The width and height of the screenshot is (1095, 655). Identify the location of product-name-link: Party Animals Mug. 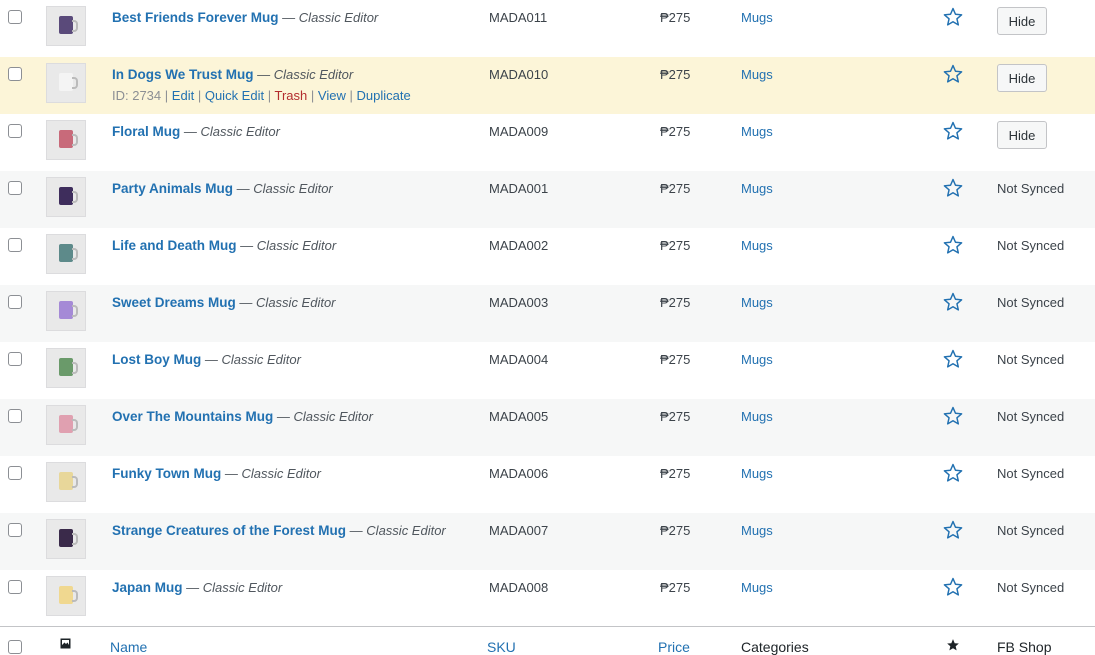
(172, 188).